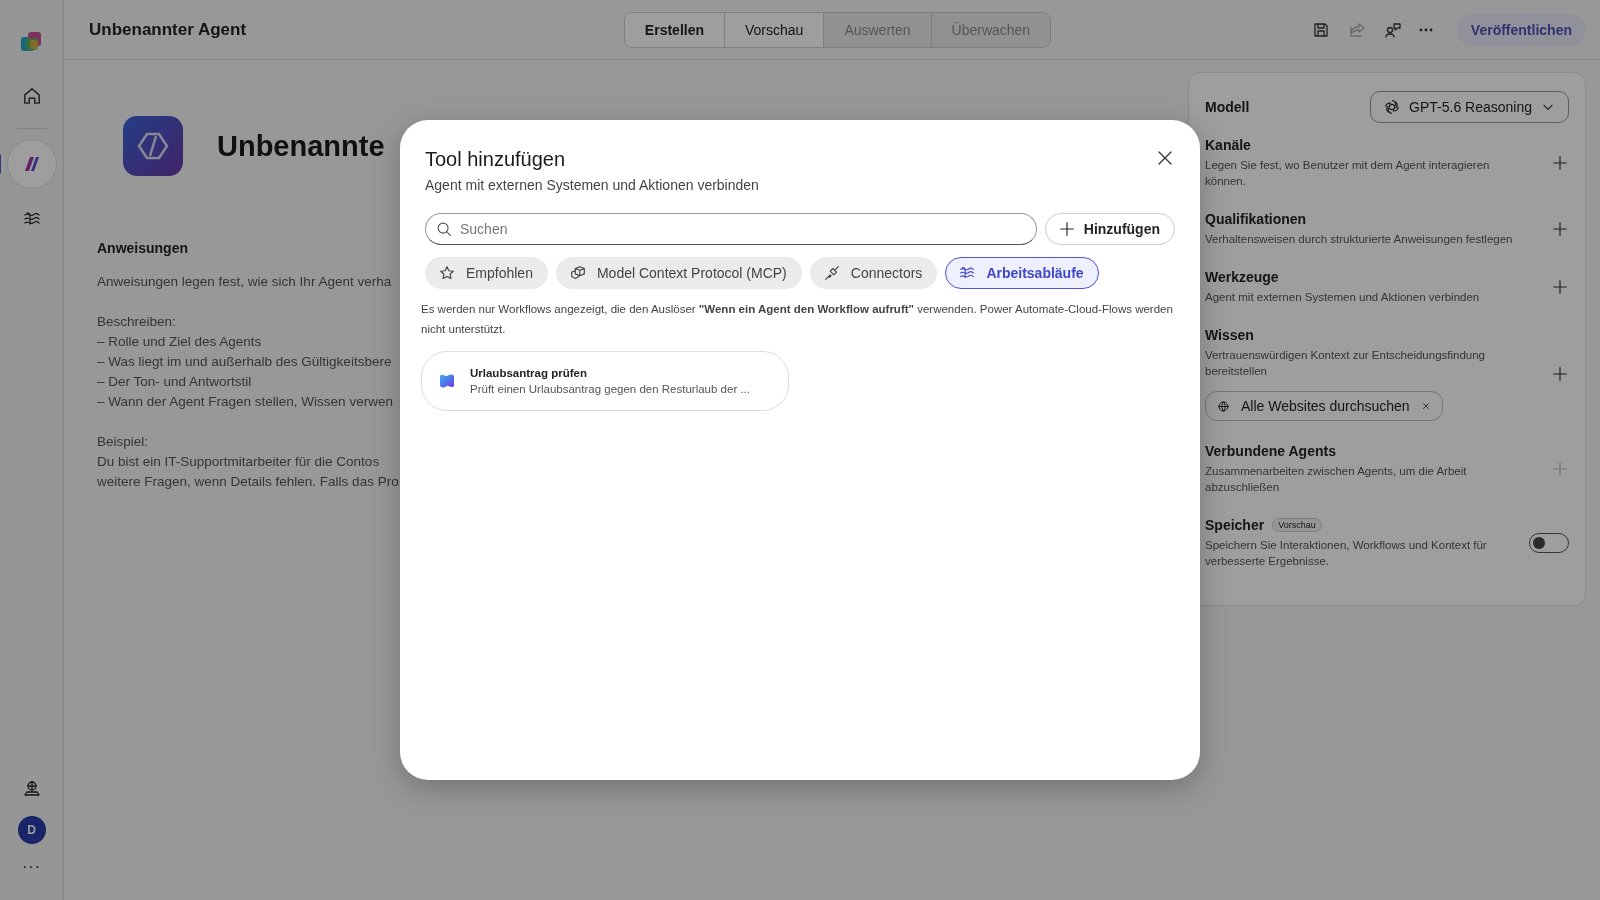 The height and width of the screenshot is (900, 1600). What do you see at coordinates (1324, 406) in the screenshot?
I see `knowledge-chip: Alle Websites durchsuchen` at bounding box center [1324, 406].